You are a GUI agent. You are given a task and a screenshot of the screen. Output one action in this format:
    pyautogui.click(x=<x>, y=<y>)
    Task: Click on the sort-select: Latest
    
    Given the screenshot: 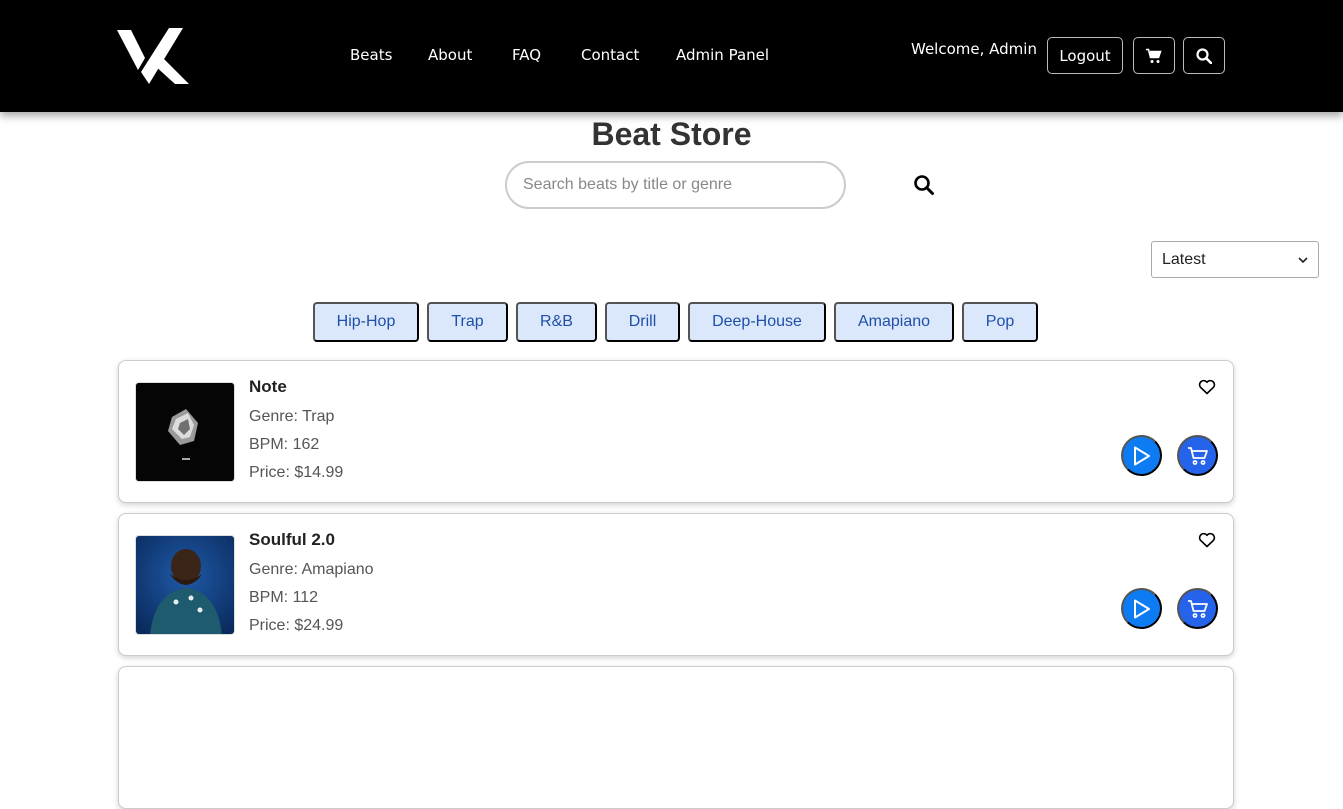 What is the action you would take?
    pyautogui.click(x=1235, y=259)
    